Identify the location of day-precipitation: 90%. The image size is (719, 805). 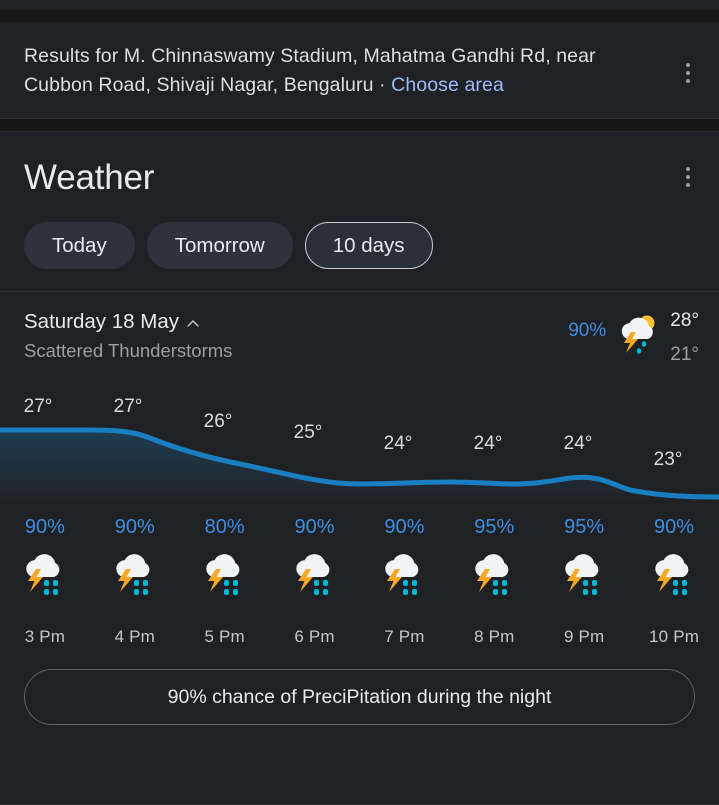
(587, 330).